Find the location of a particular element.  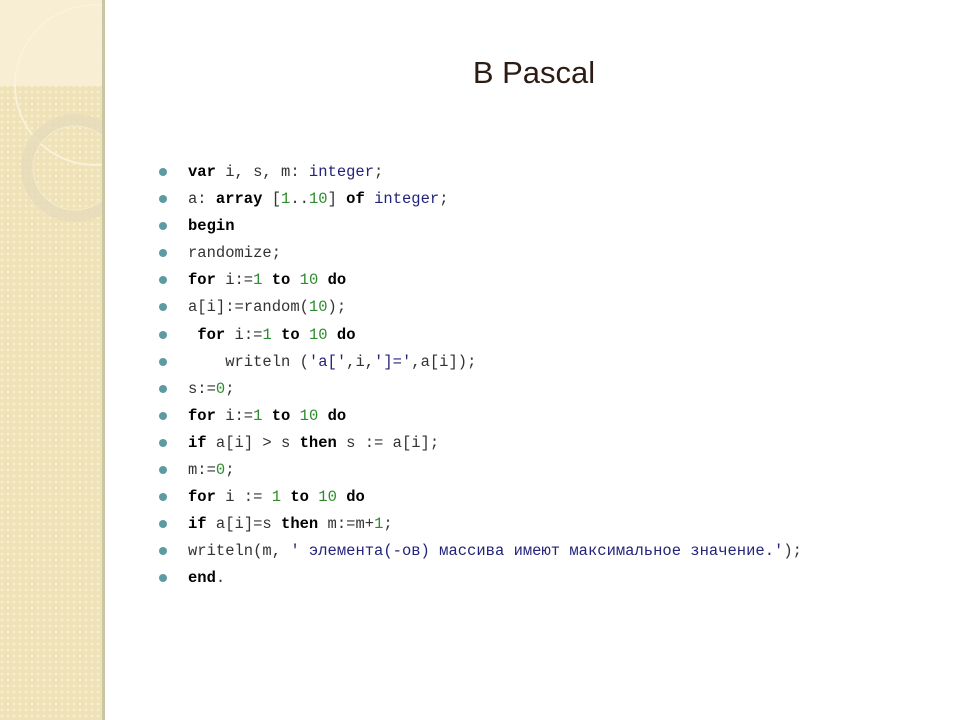

code-line: m:=0; is located at coordinates (480, 470).